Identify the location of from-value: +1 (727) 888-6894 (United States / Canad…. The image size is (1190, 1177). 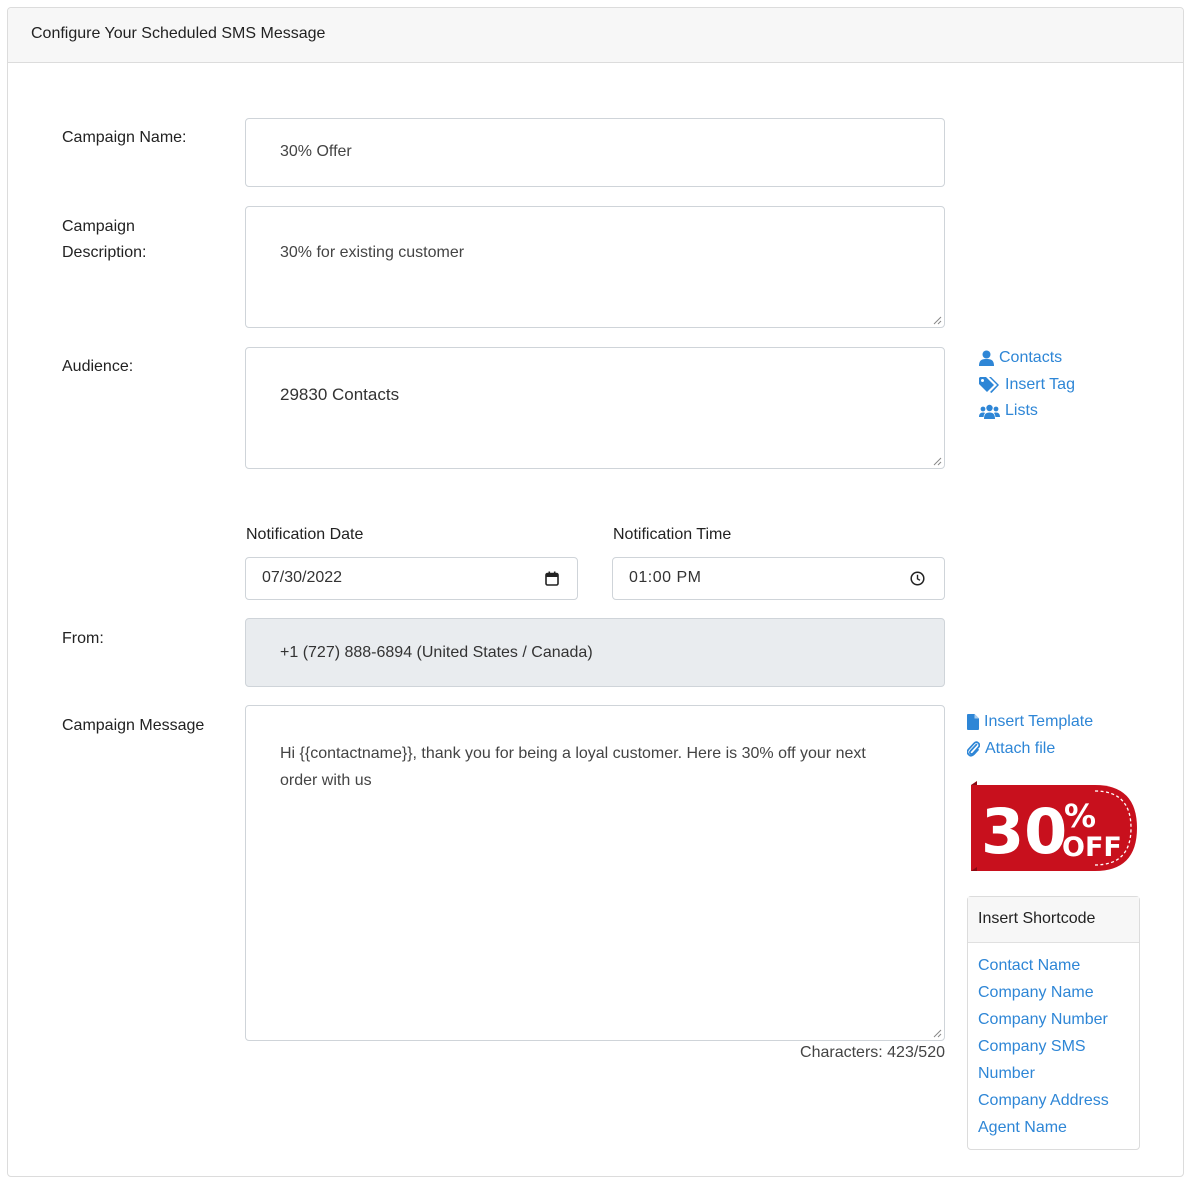
(436, 652).